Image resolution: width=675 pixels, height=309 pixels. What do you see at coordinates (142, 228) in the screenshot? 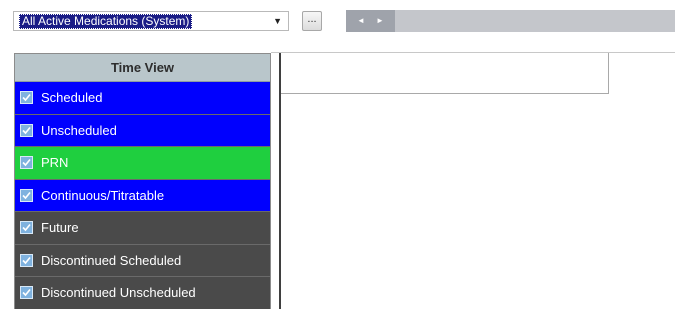
I see `category-row-future: Future` at bounding box center [142, 228].